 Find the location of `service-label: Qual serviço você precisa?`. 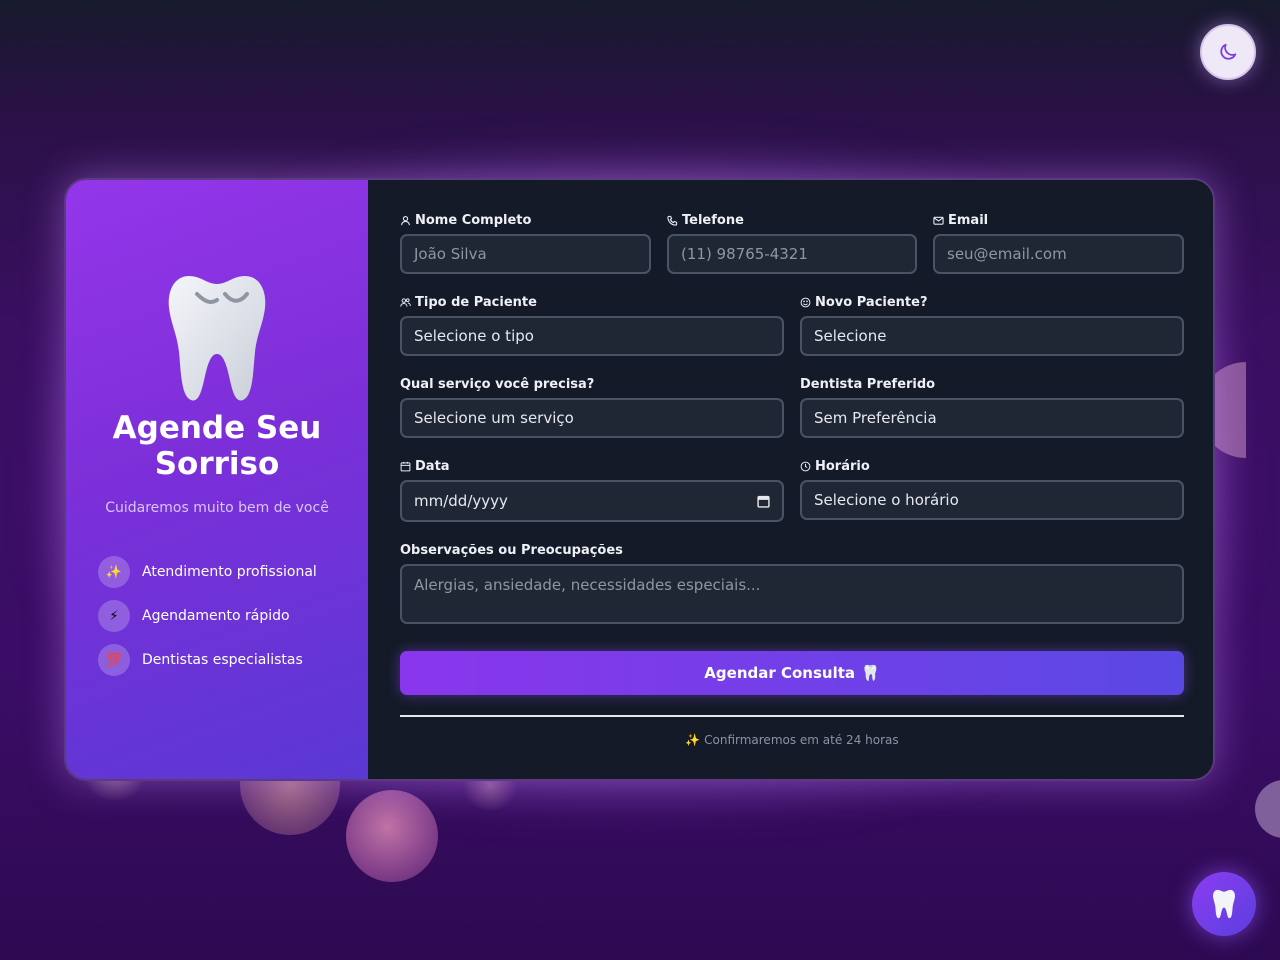

service-label: Qual serviço você precisa? is located at coordinates (497, 384).